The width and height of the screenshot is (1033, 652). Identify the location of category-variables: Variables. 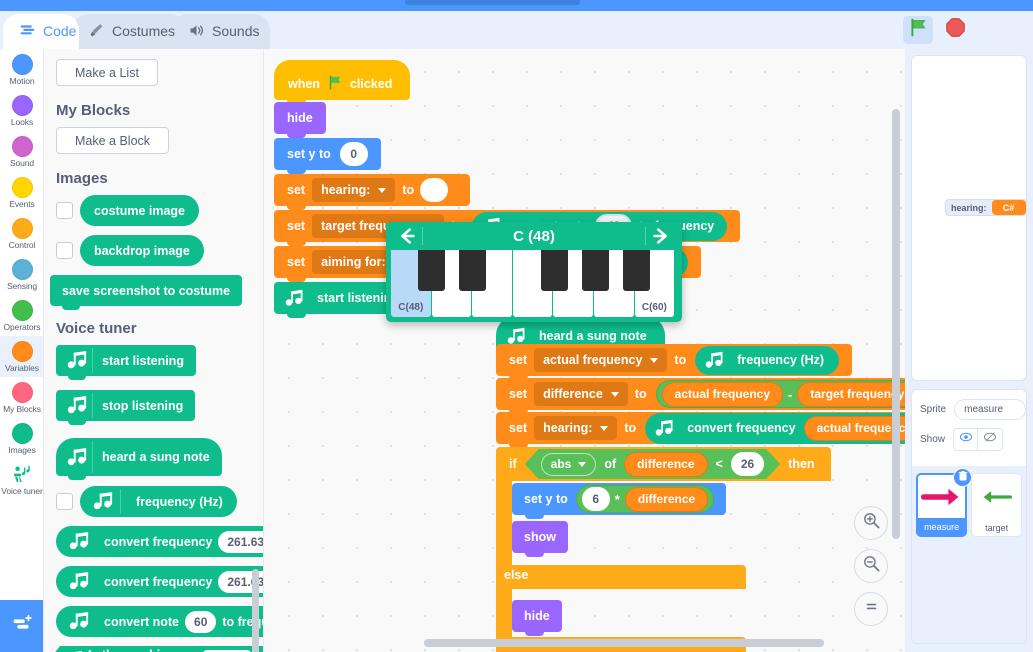
(21, 356).